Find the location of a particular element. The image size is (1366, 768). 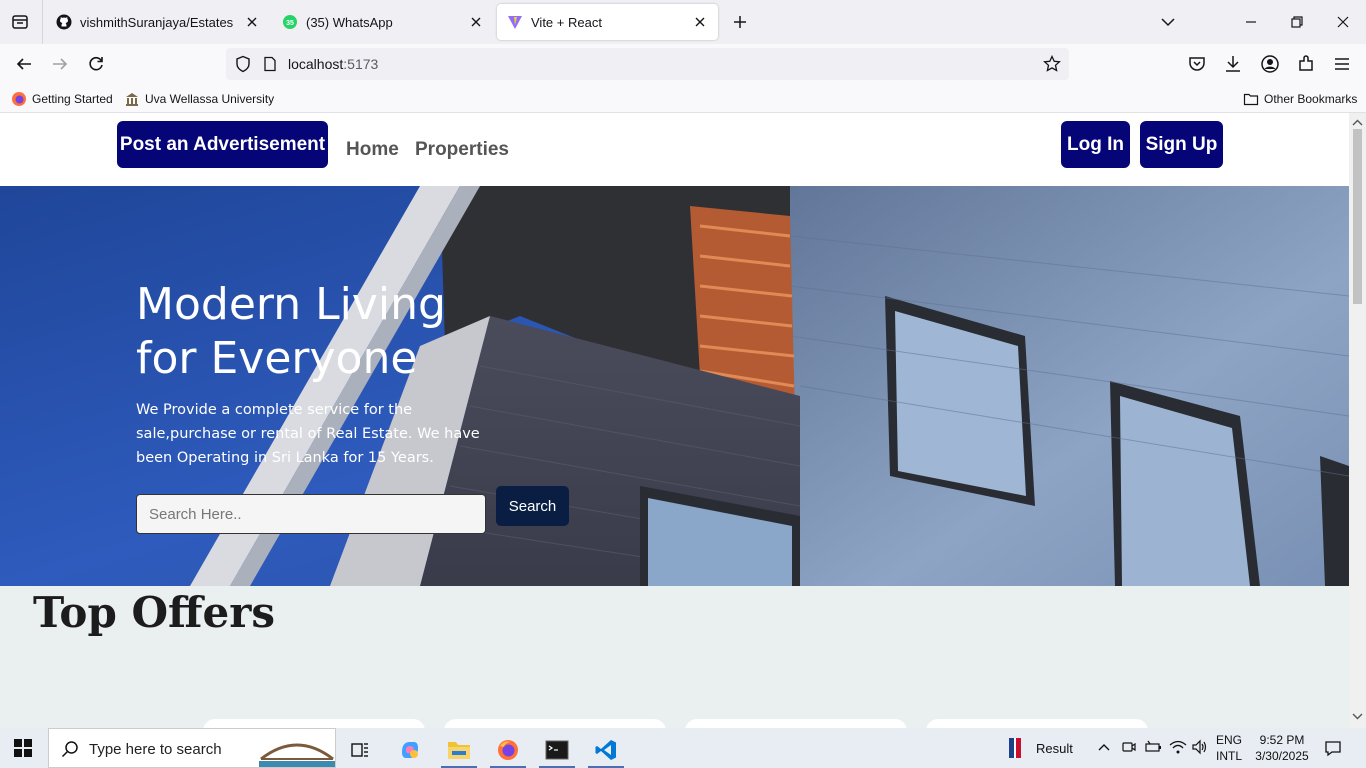

search-input: Search Here.. is located at coordinates (311, 514).